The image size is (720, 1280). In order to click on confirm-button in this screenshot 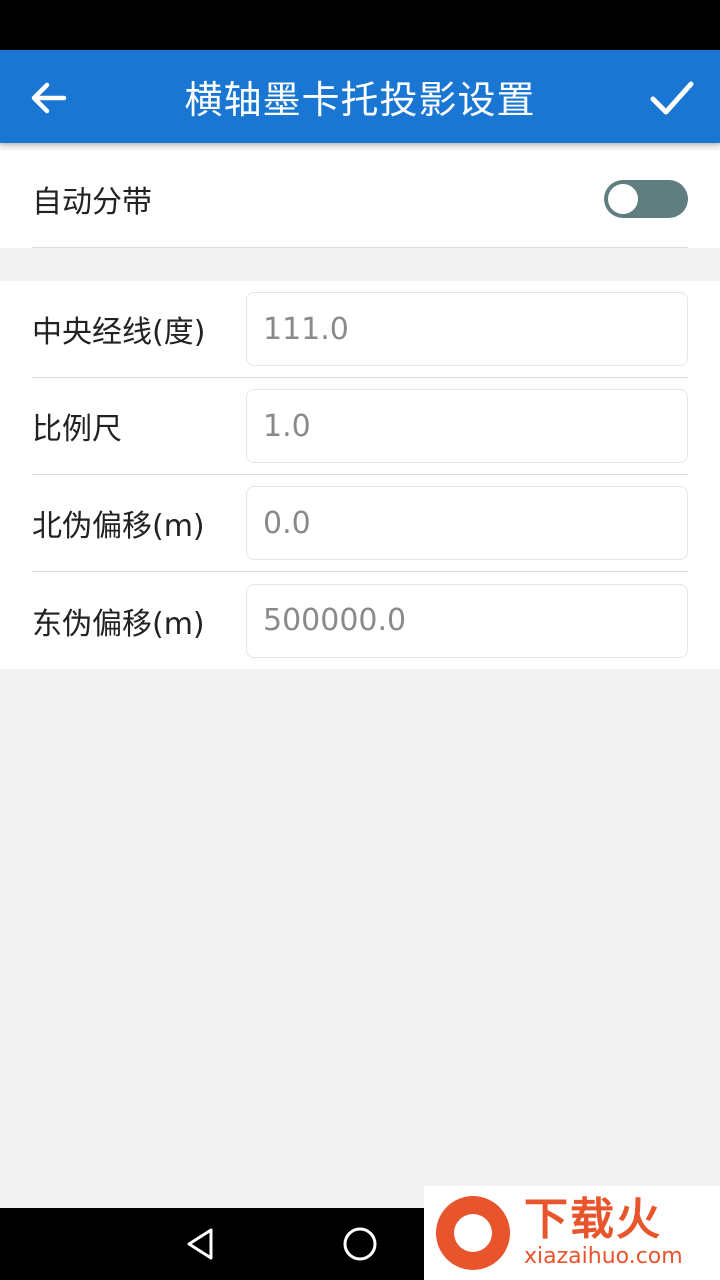, I will do `click(672, 98)`.